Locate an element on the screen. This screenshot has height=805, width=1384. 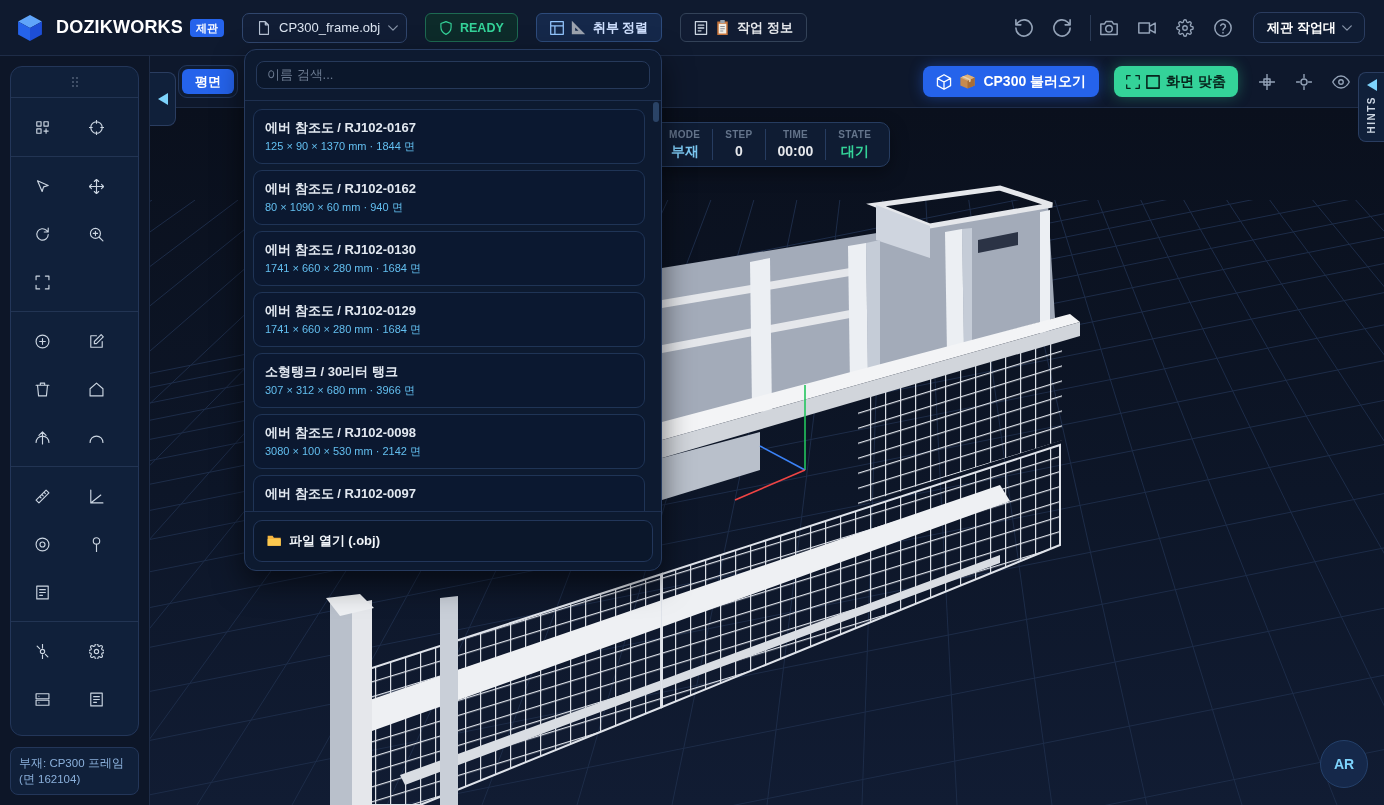
file-dimensions: 80 × 1090 × 60 mm · 940 면 is located at coordinates (334, 207).